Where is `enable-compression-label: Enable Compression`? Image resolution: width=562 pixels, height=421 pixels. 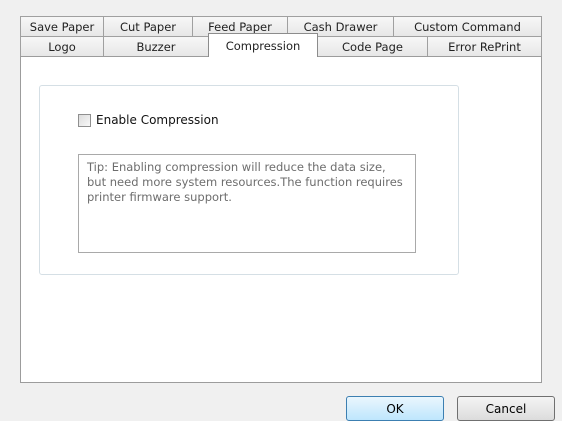 enable-compression-label: Enable Compression is located at coordinates (157, 120).